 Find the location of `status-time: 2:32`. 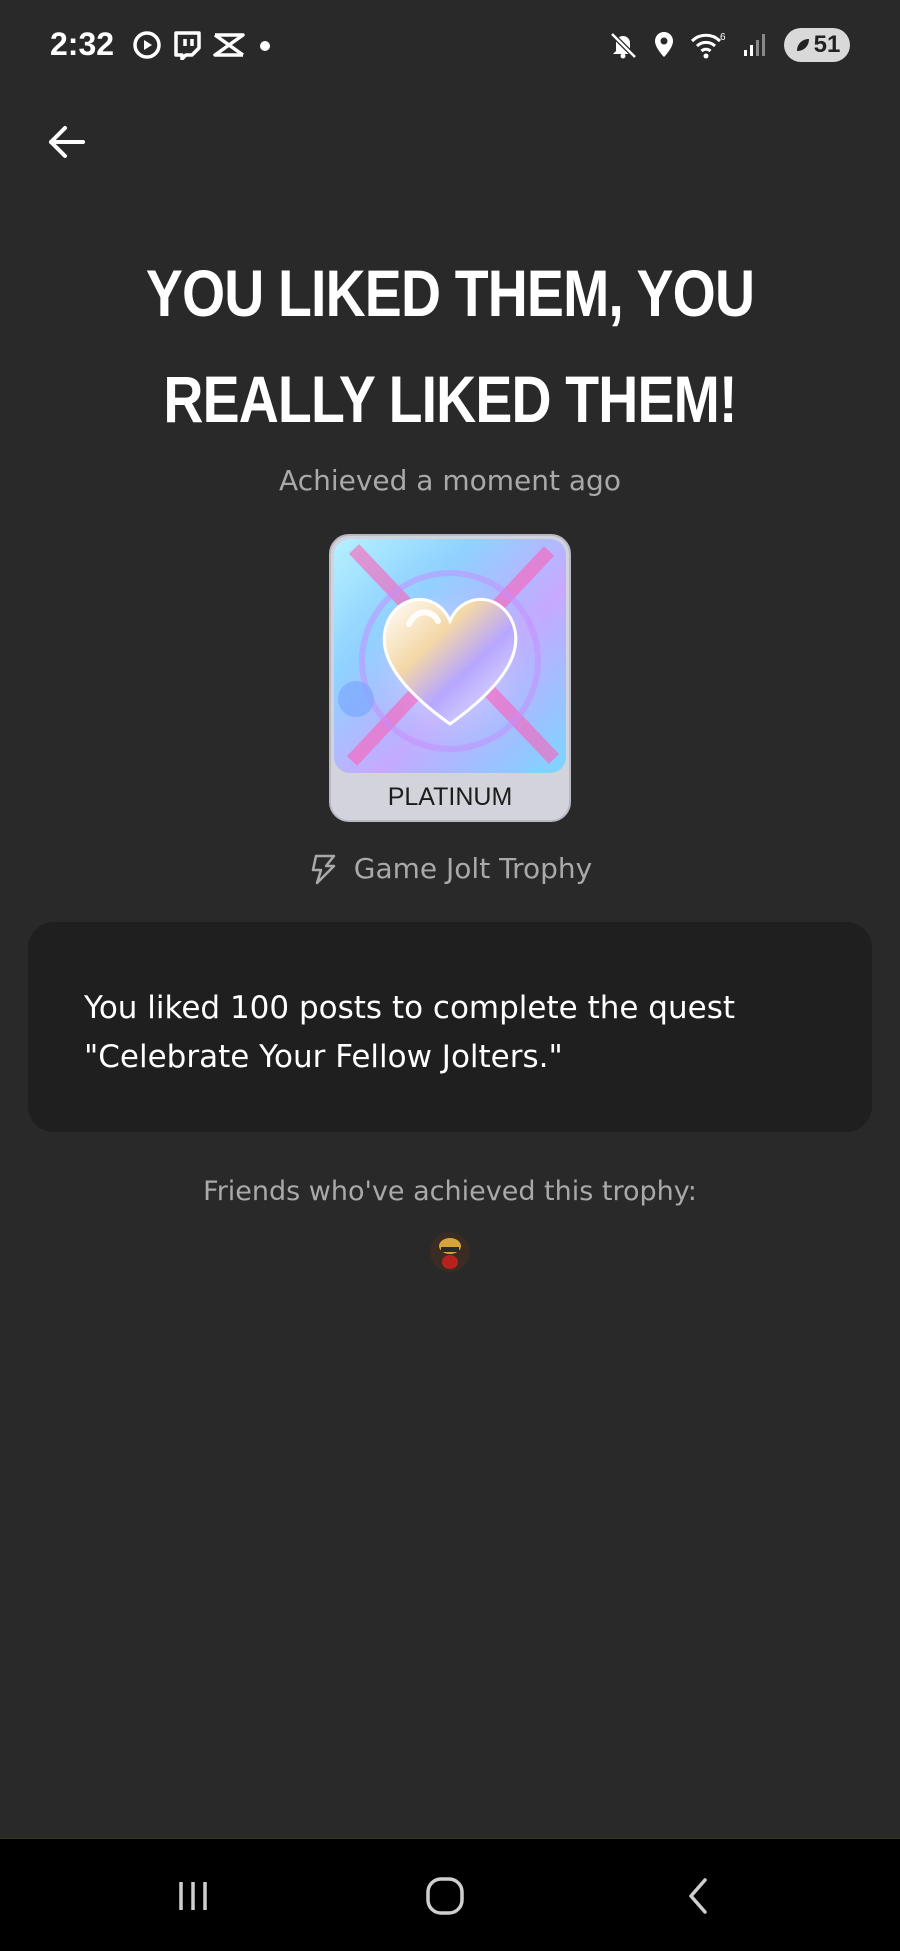

status-time: 2:32 is located at coordinates (82, 44).